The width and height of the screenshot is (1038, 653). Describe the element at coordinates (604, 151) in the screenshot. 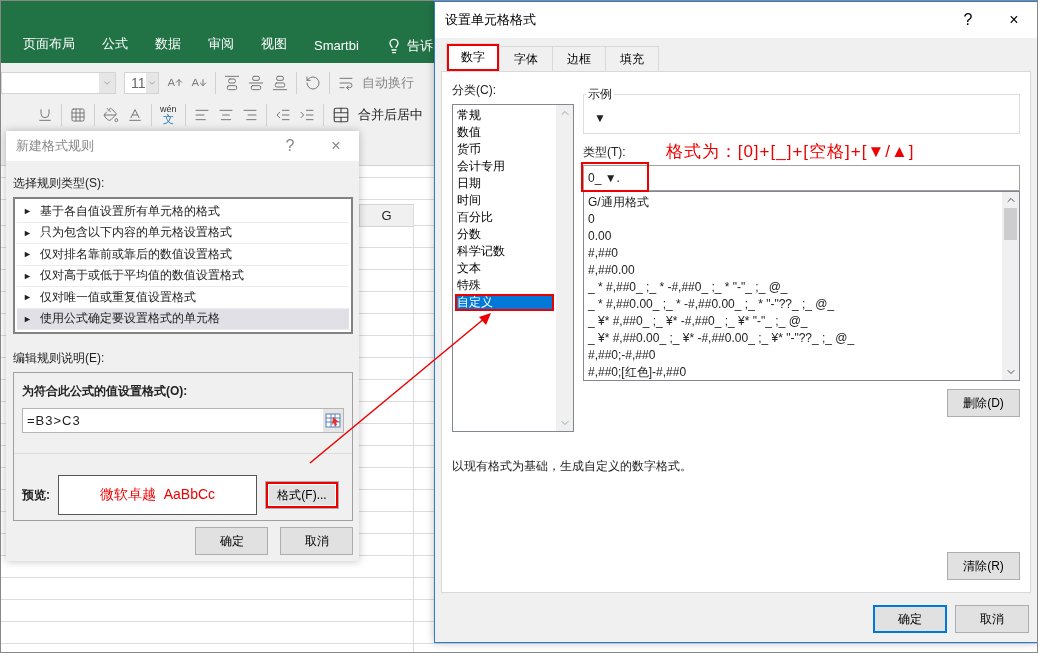

I see `type-label: 类型(T):` at that location.